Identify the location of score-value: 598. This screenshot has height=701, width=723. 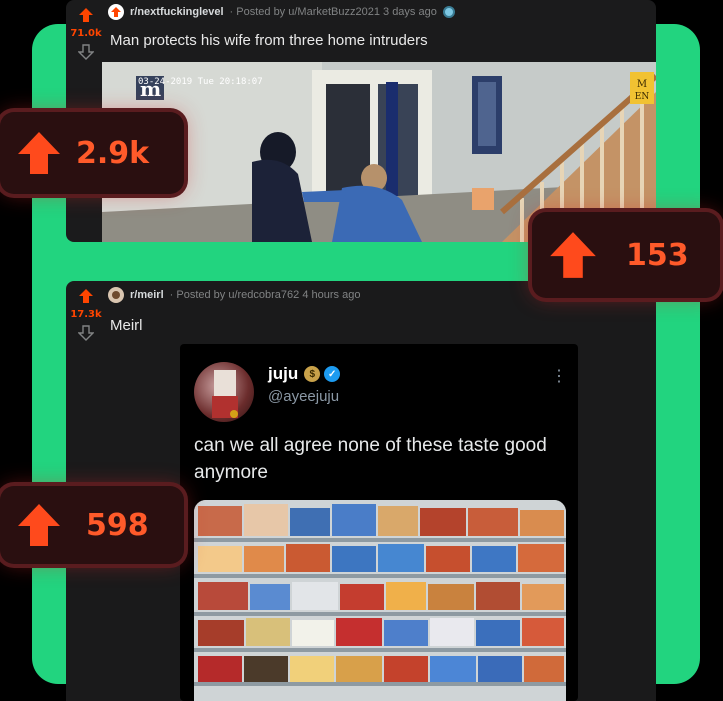
(117, 525).